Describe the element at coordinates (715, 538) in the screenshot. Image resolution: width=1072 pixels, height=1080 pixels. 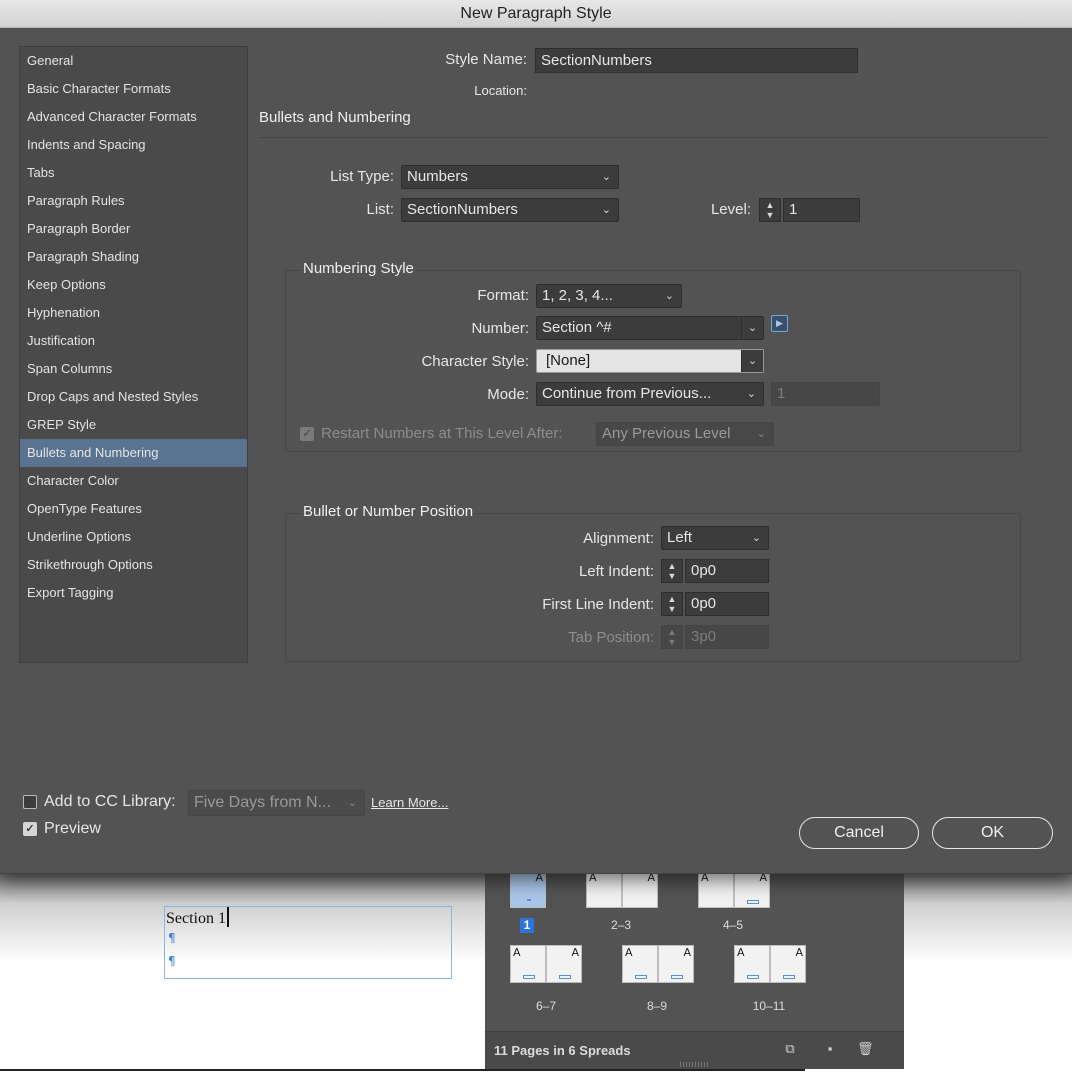
I see `alignment-select: Left ⌄` at that location.